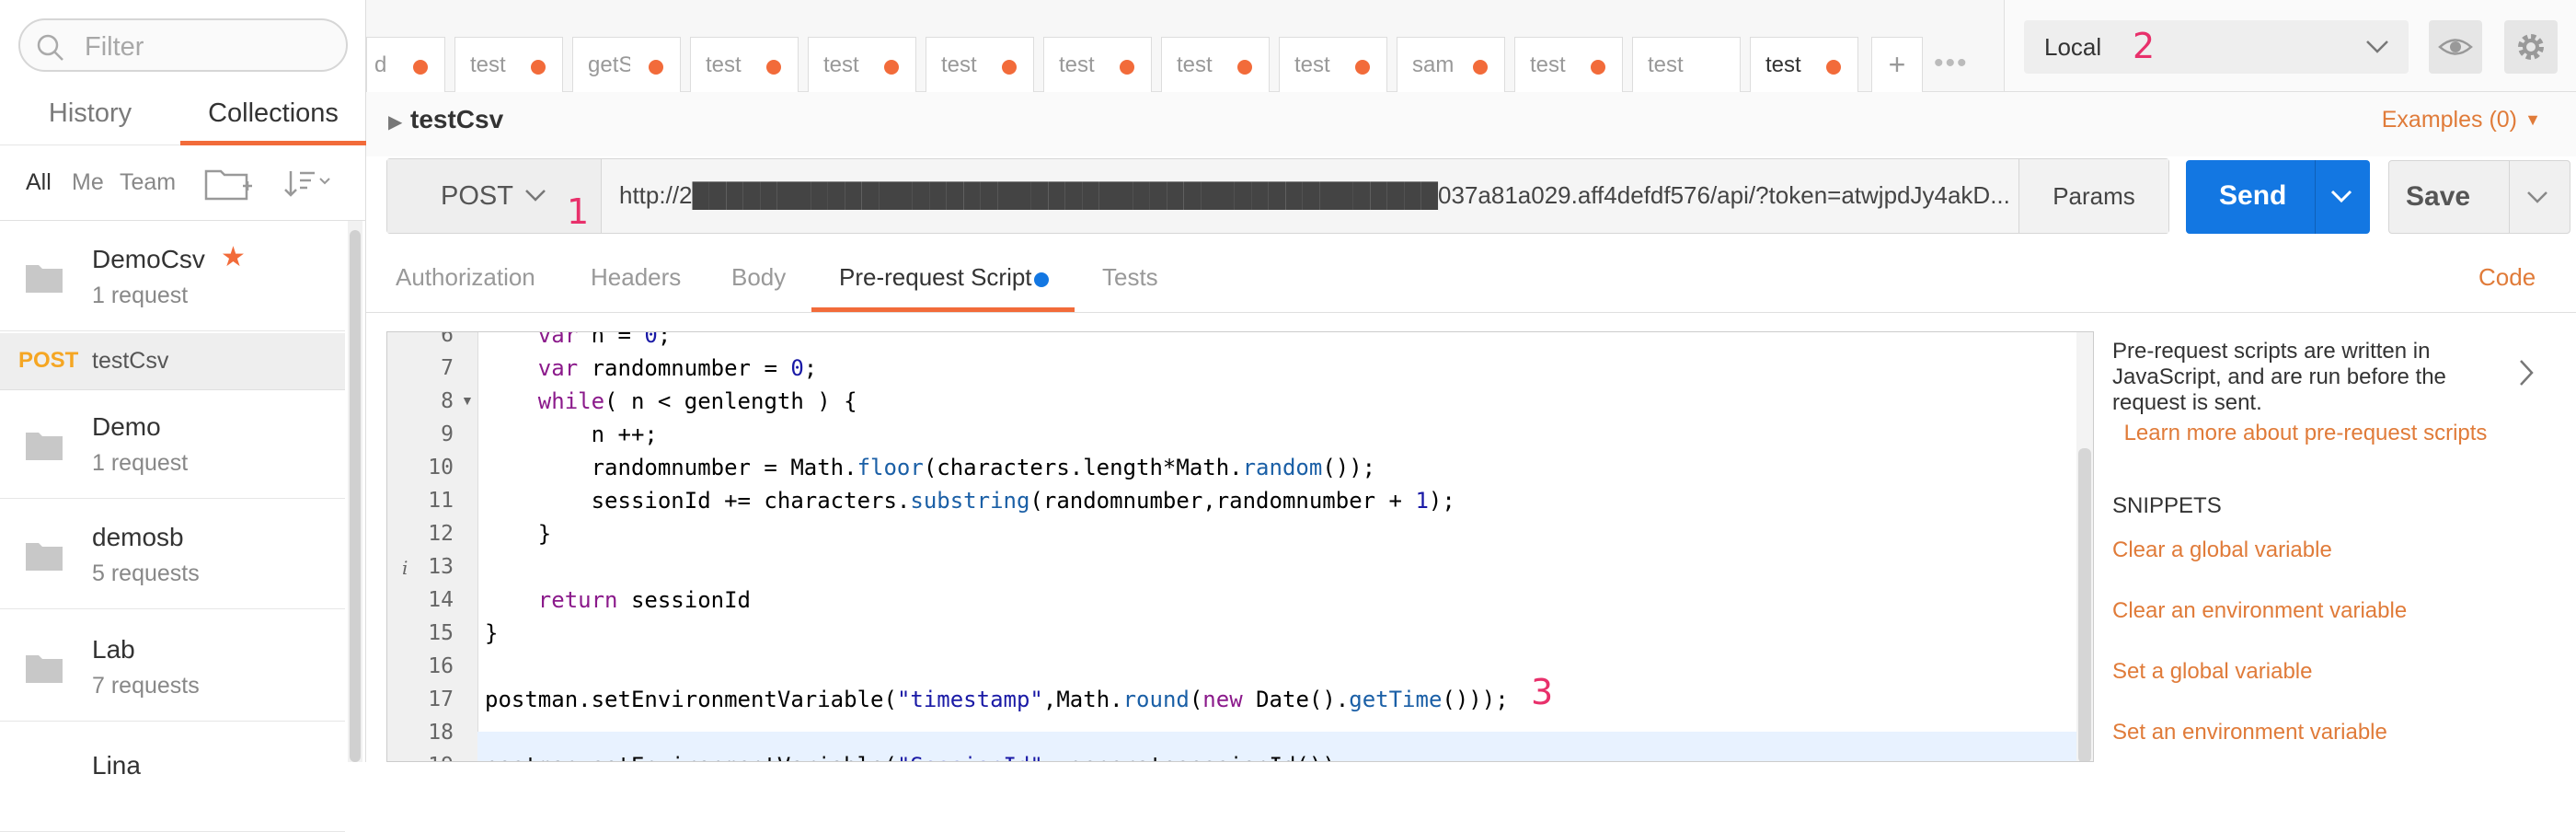 This screenshot has height=832, width=2576. What do you see at coordinates (309, 184) in the screenshot?
I see `sort-icon` at bounding box center [309, 184].